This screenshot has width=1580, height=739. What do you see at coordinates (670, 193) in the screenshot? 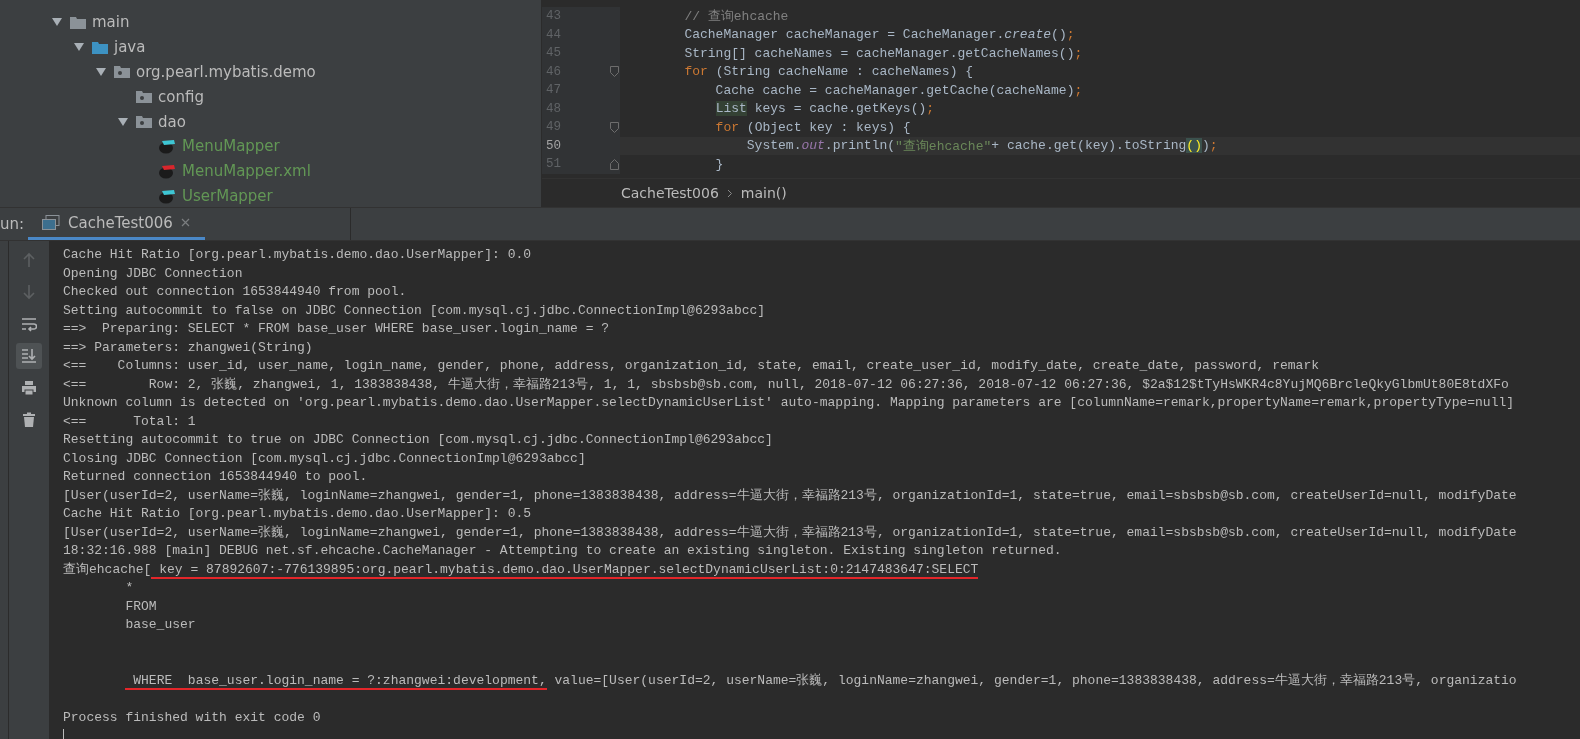
I see `breadcrumb-item: CacheTest006` at bounding box center [670, 193].